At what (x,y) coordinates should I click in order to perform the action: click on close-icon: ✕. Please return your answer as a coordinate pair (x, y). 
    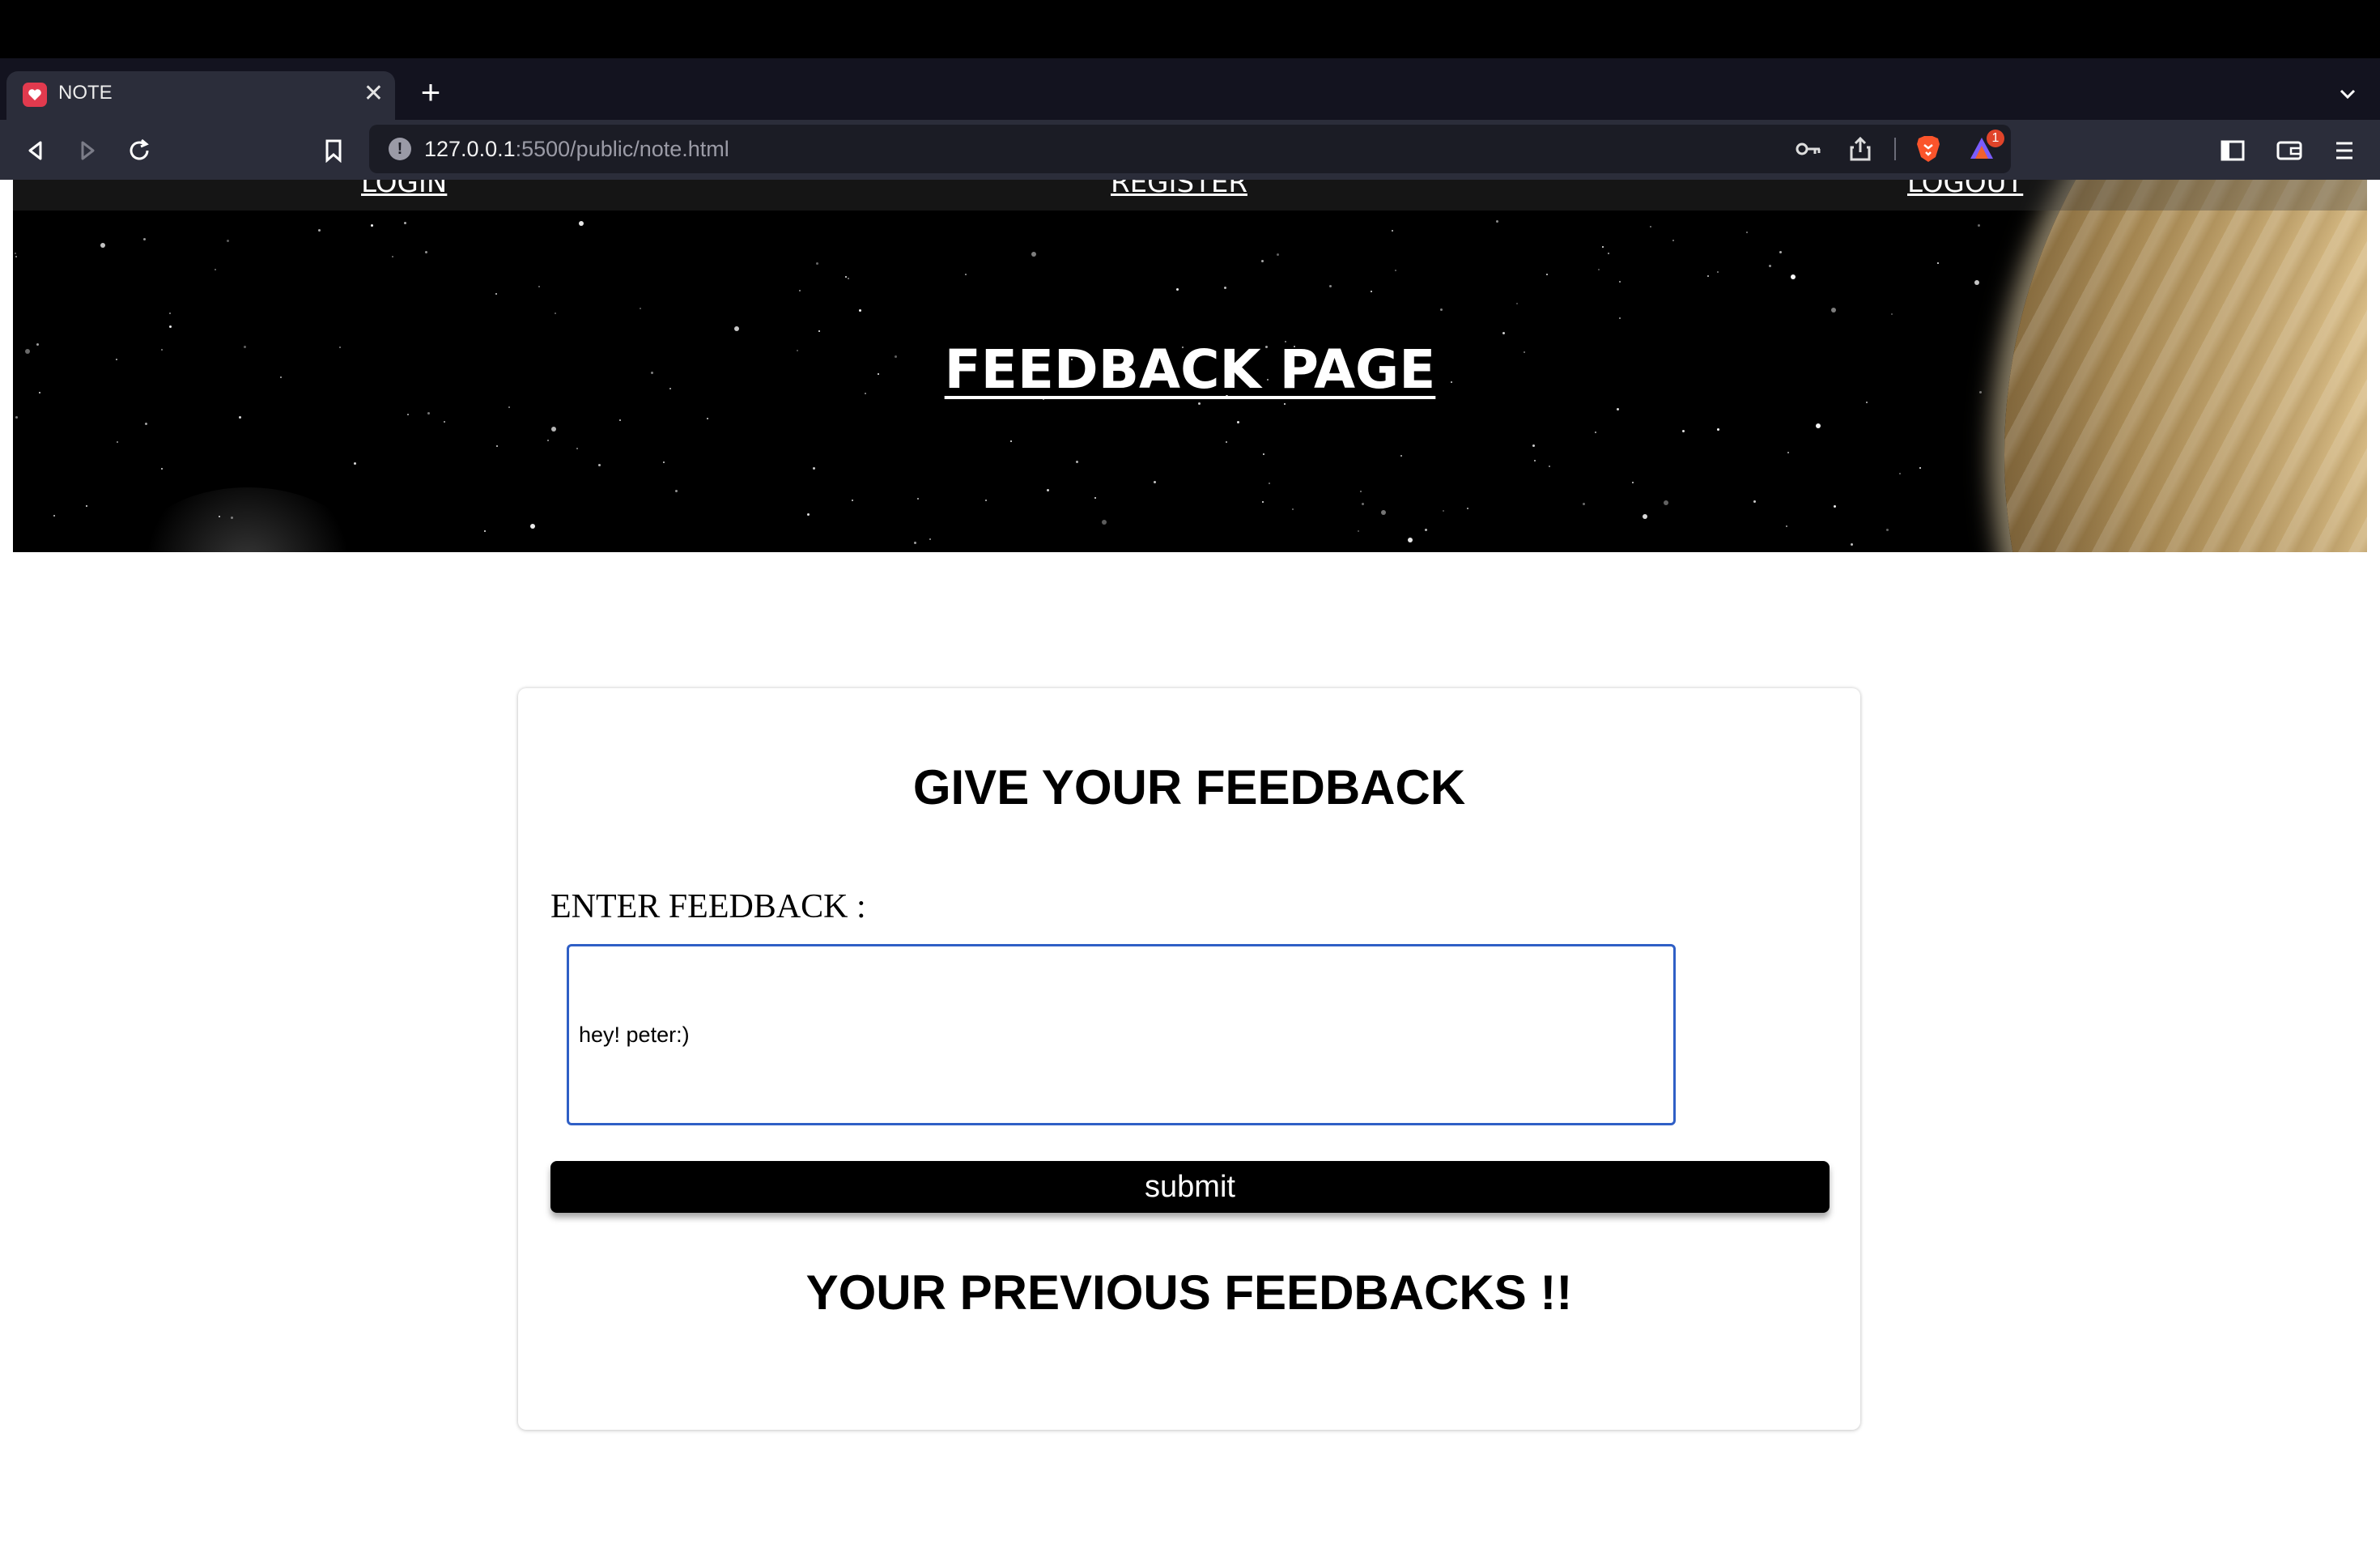
    Looking at the image, I should click on (373, 94).